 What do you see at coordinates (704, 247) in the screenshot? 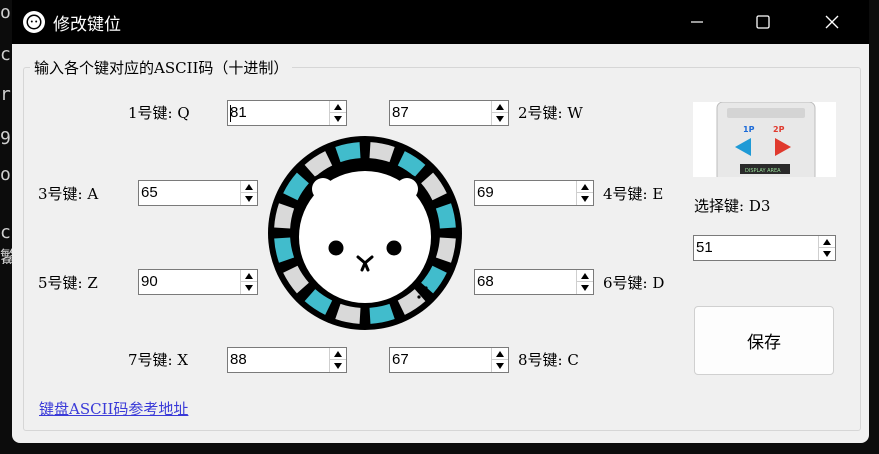
I see `select-key-value: 51` at bounding box center [704, 247].